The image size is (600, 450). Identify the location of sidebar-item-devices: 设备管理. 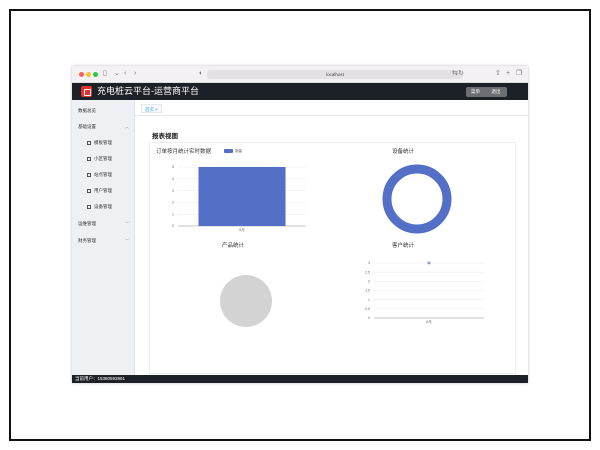
(103, 207).